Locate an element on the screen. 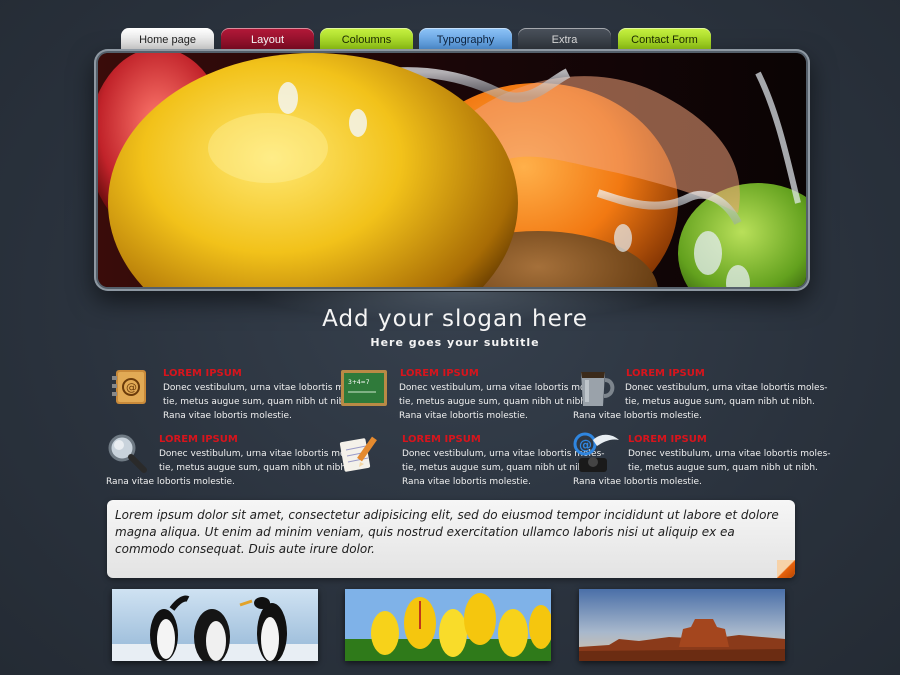  slogan-subtitle: Here goes your subtitle is located at coordinates (455, 342).